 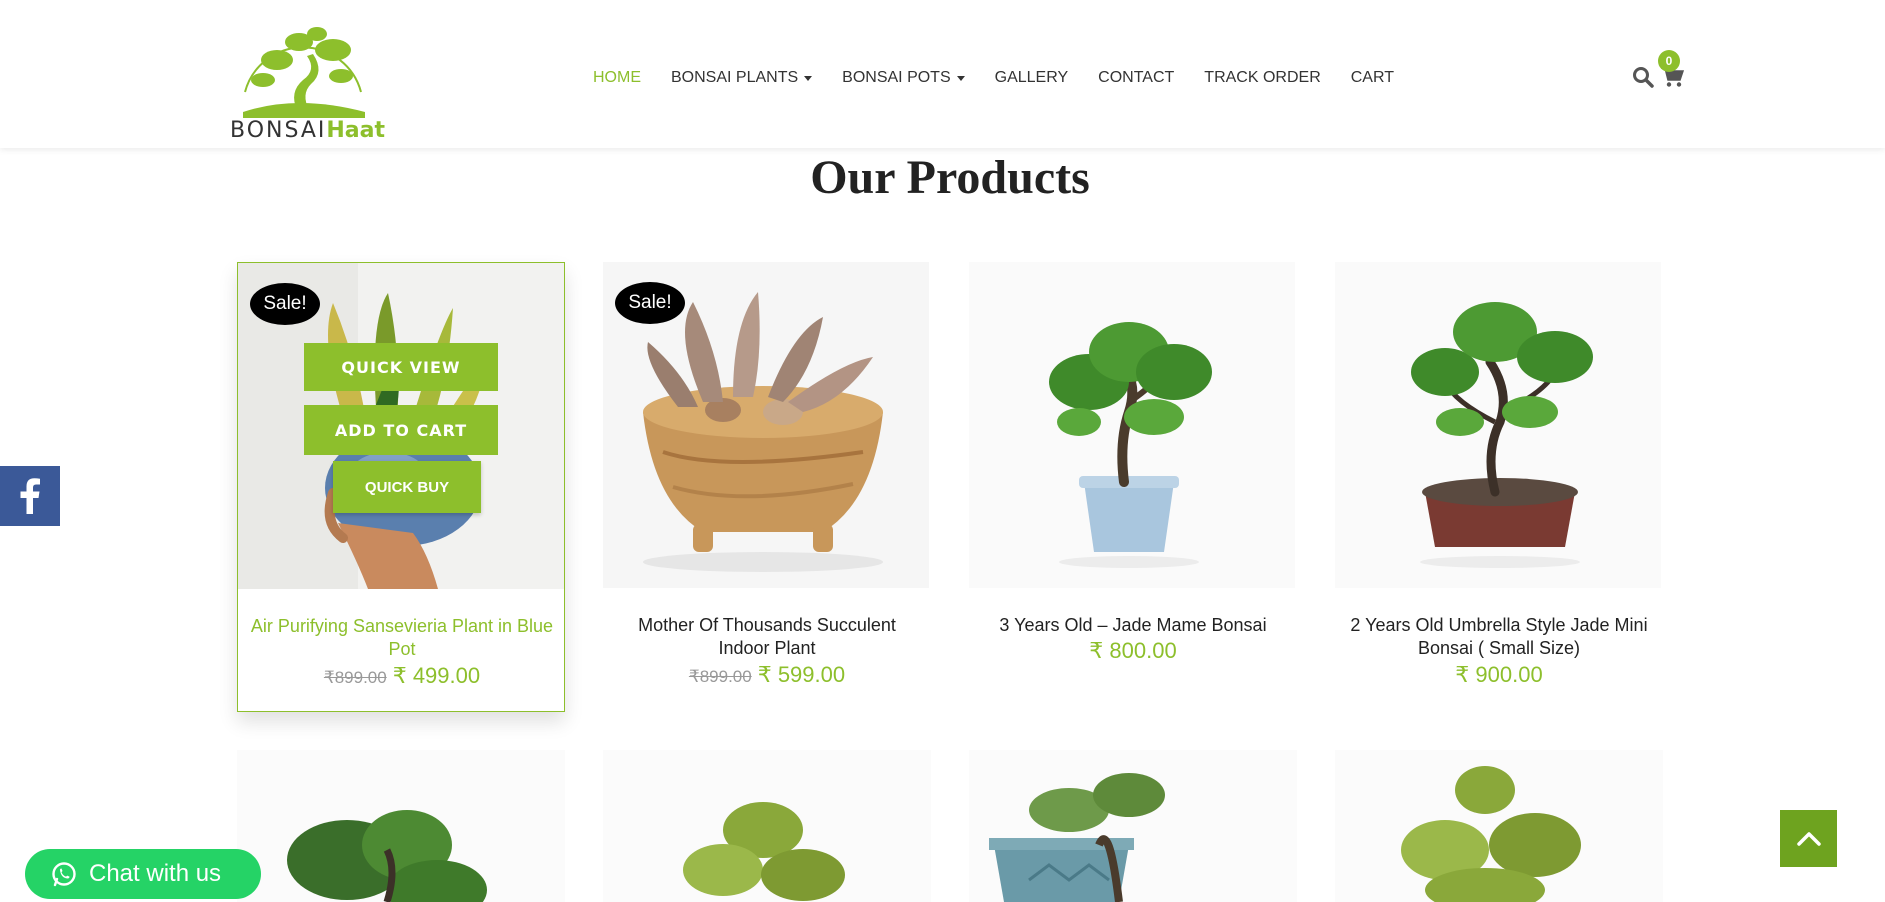 What do you see at coordinates (735, 77) in the screenshot?
I see `nav-item-label: BONSAI PLANTS` at bounding box center [735, 77].